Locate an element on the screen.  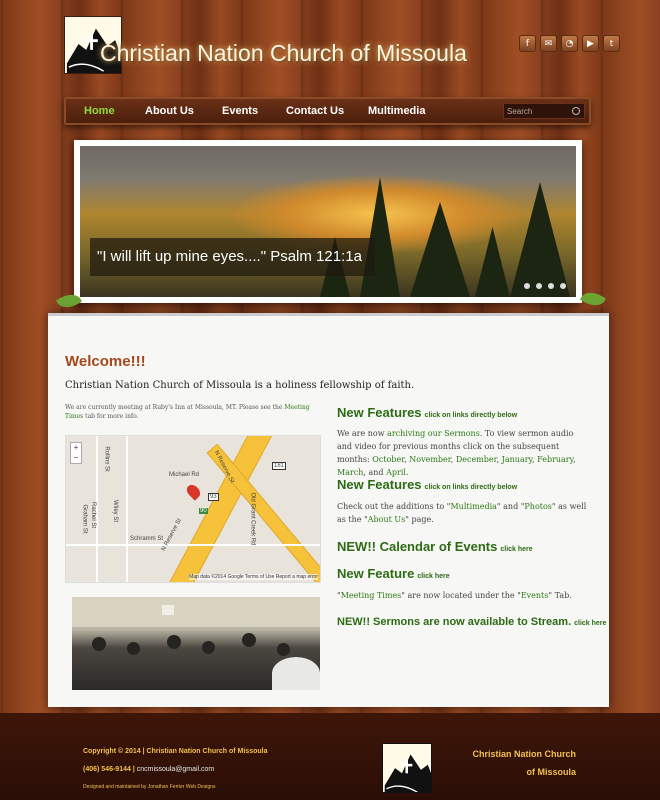
map-label: Wiley St is located at coordinates (115, 511).